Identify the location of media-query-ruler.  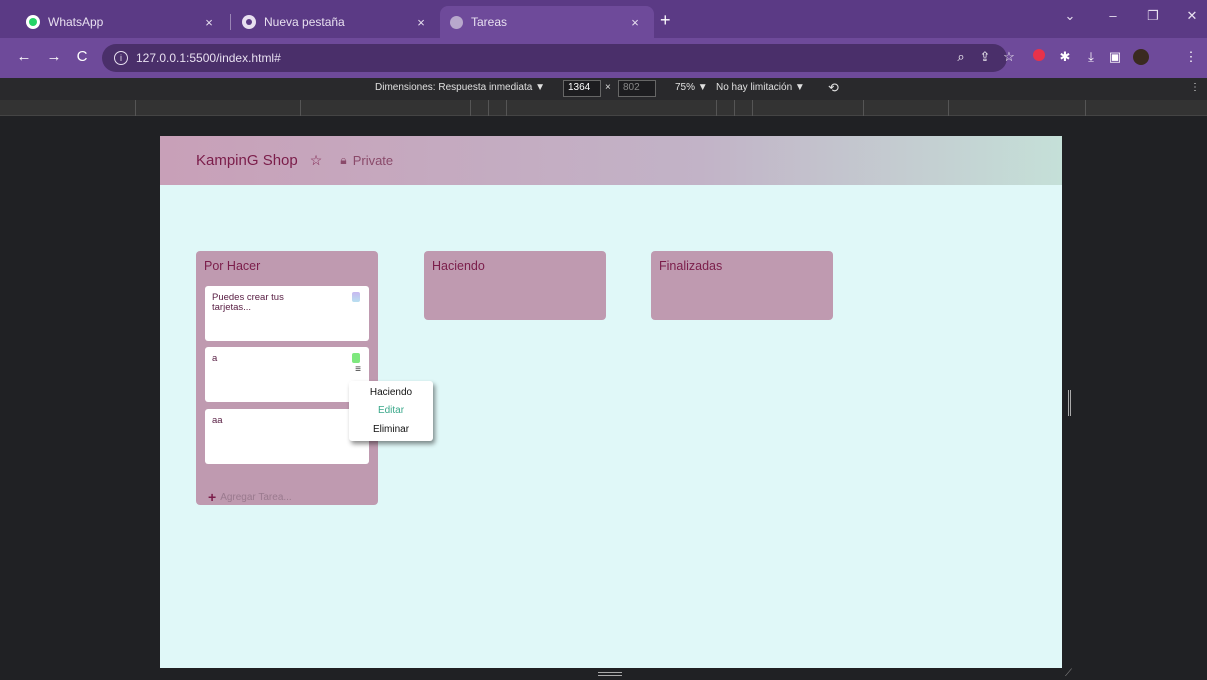
(603, 108).